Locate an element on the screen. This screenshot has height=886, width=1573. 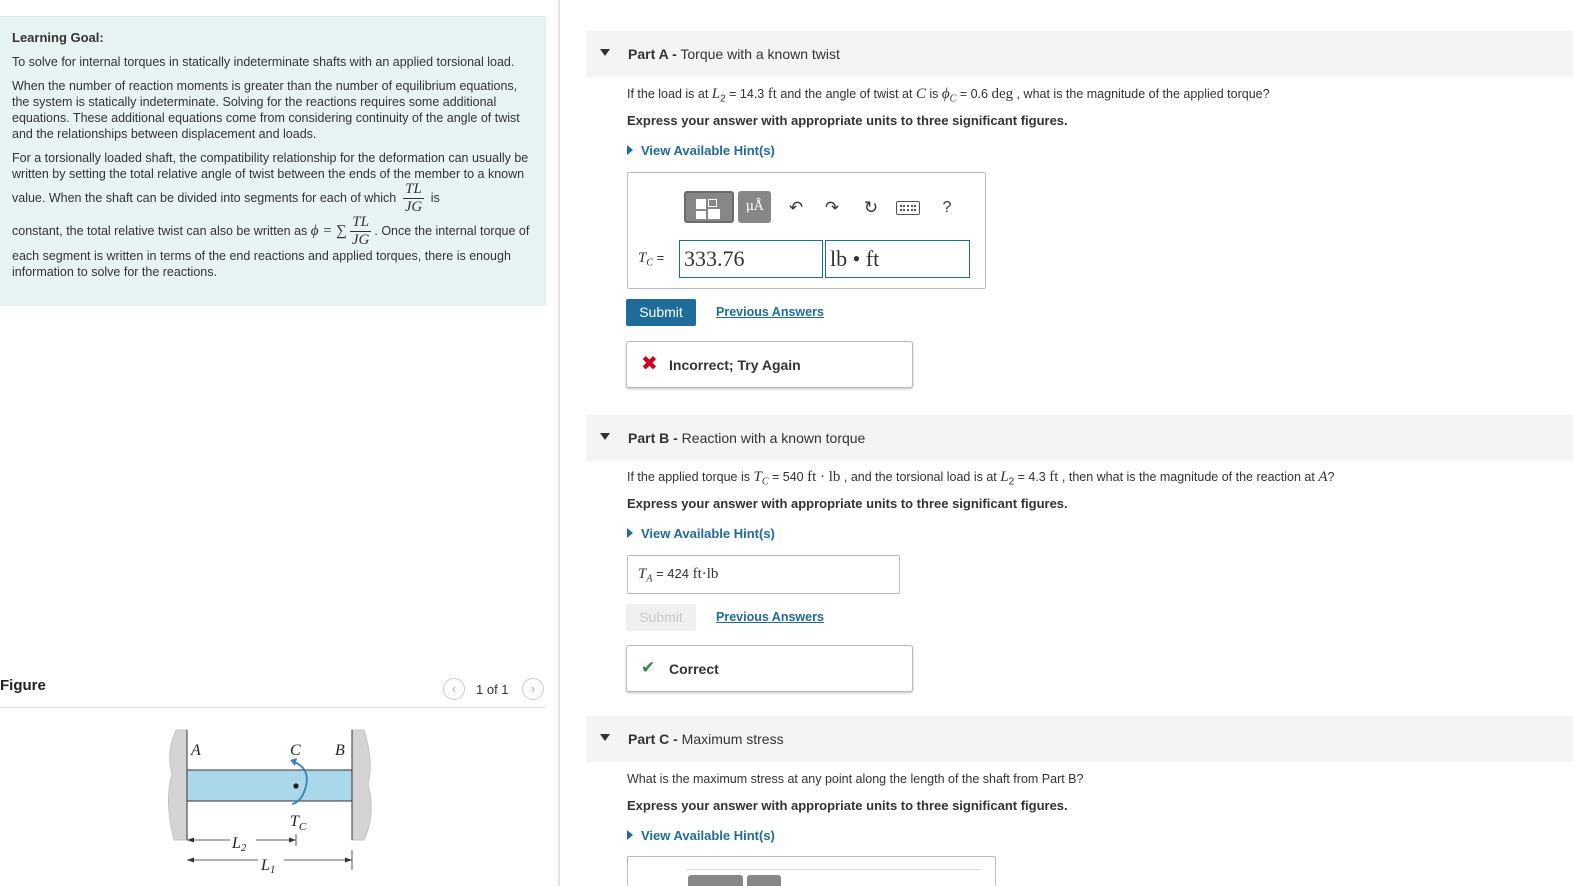
part-a-previous-answers-link: Previous Answers is located at coordinates (770, 312).